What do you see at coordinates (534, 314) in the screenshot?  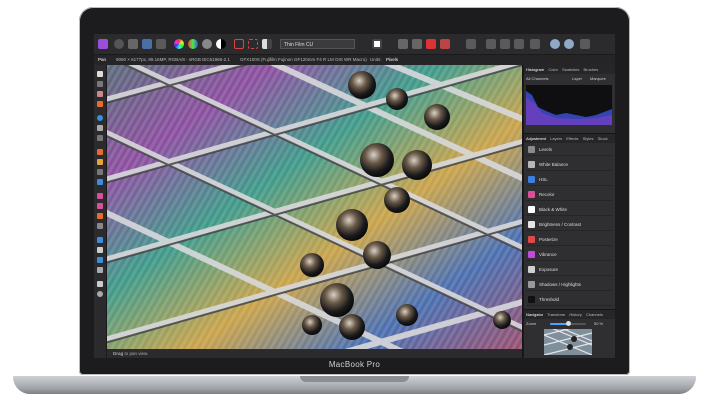 I see `tab-navigator: Navigator` at bounding box center [534, 314].